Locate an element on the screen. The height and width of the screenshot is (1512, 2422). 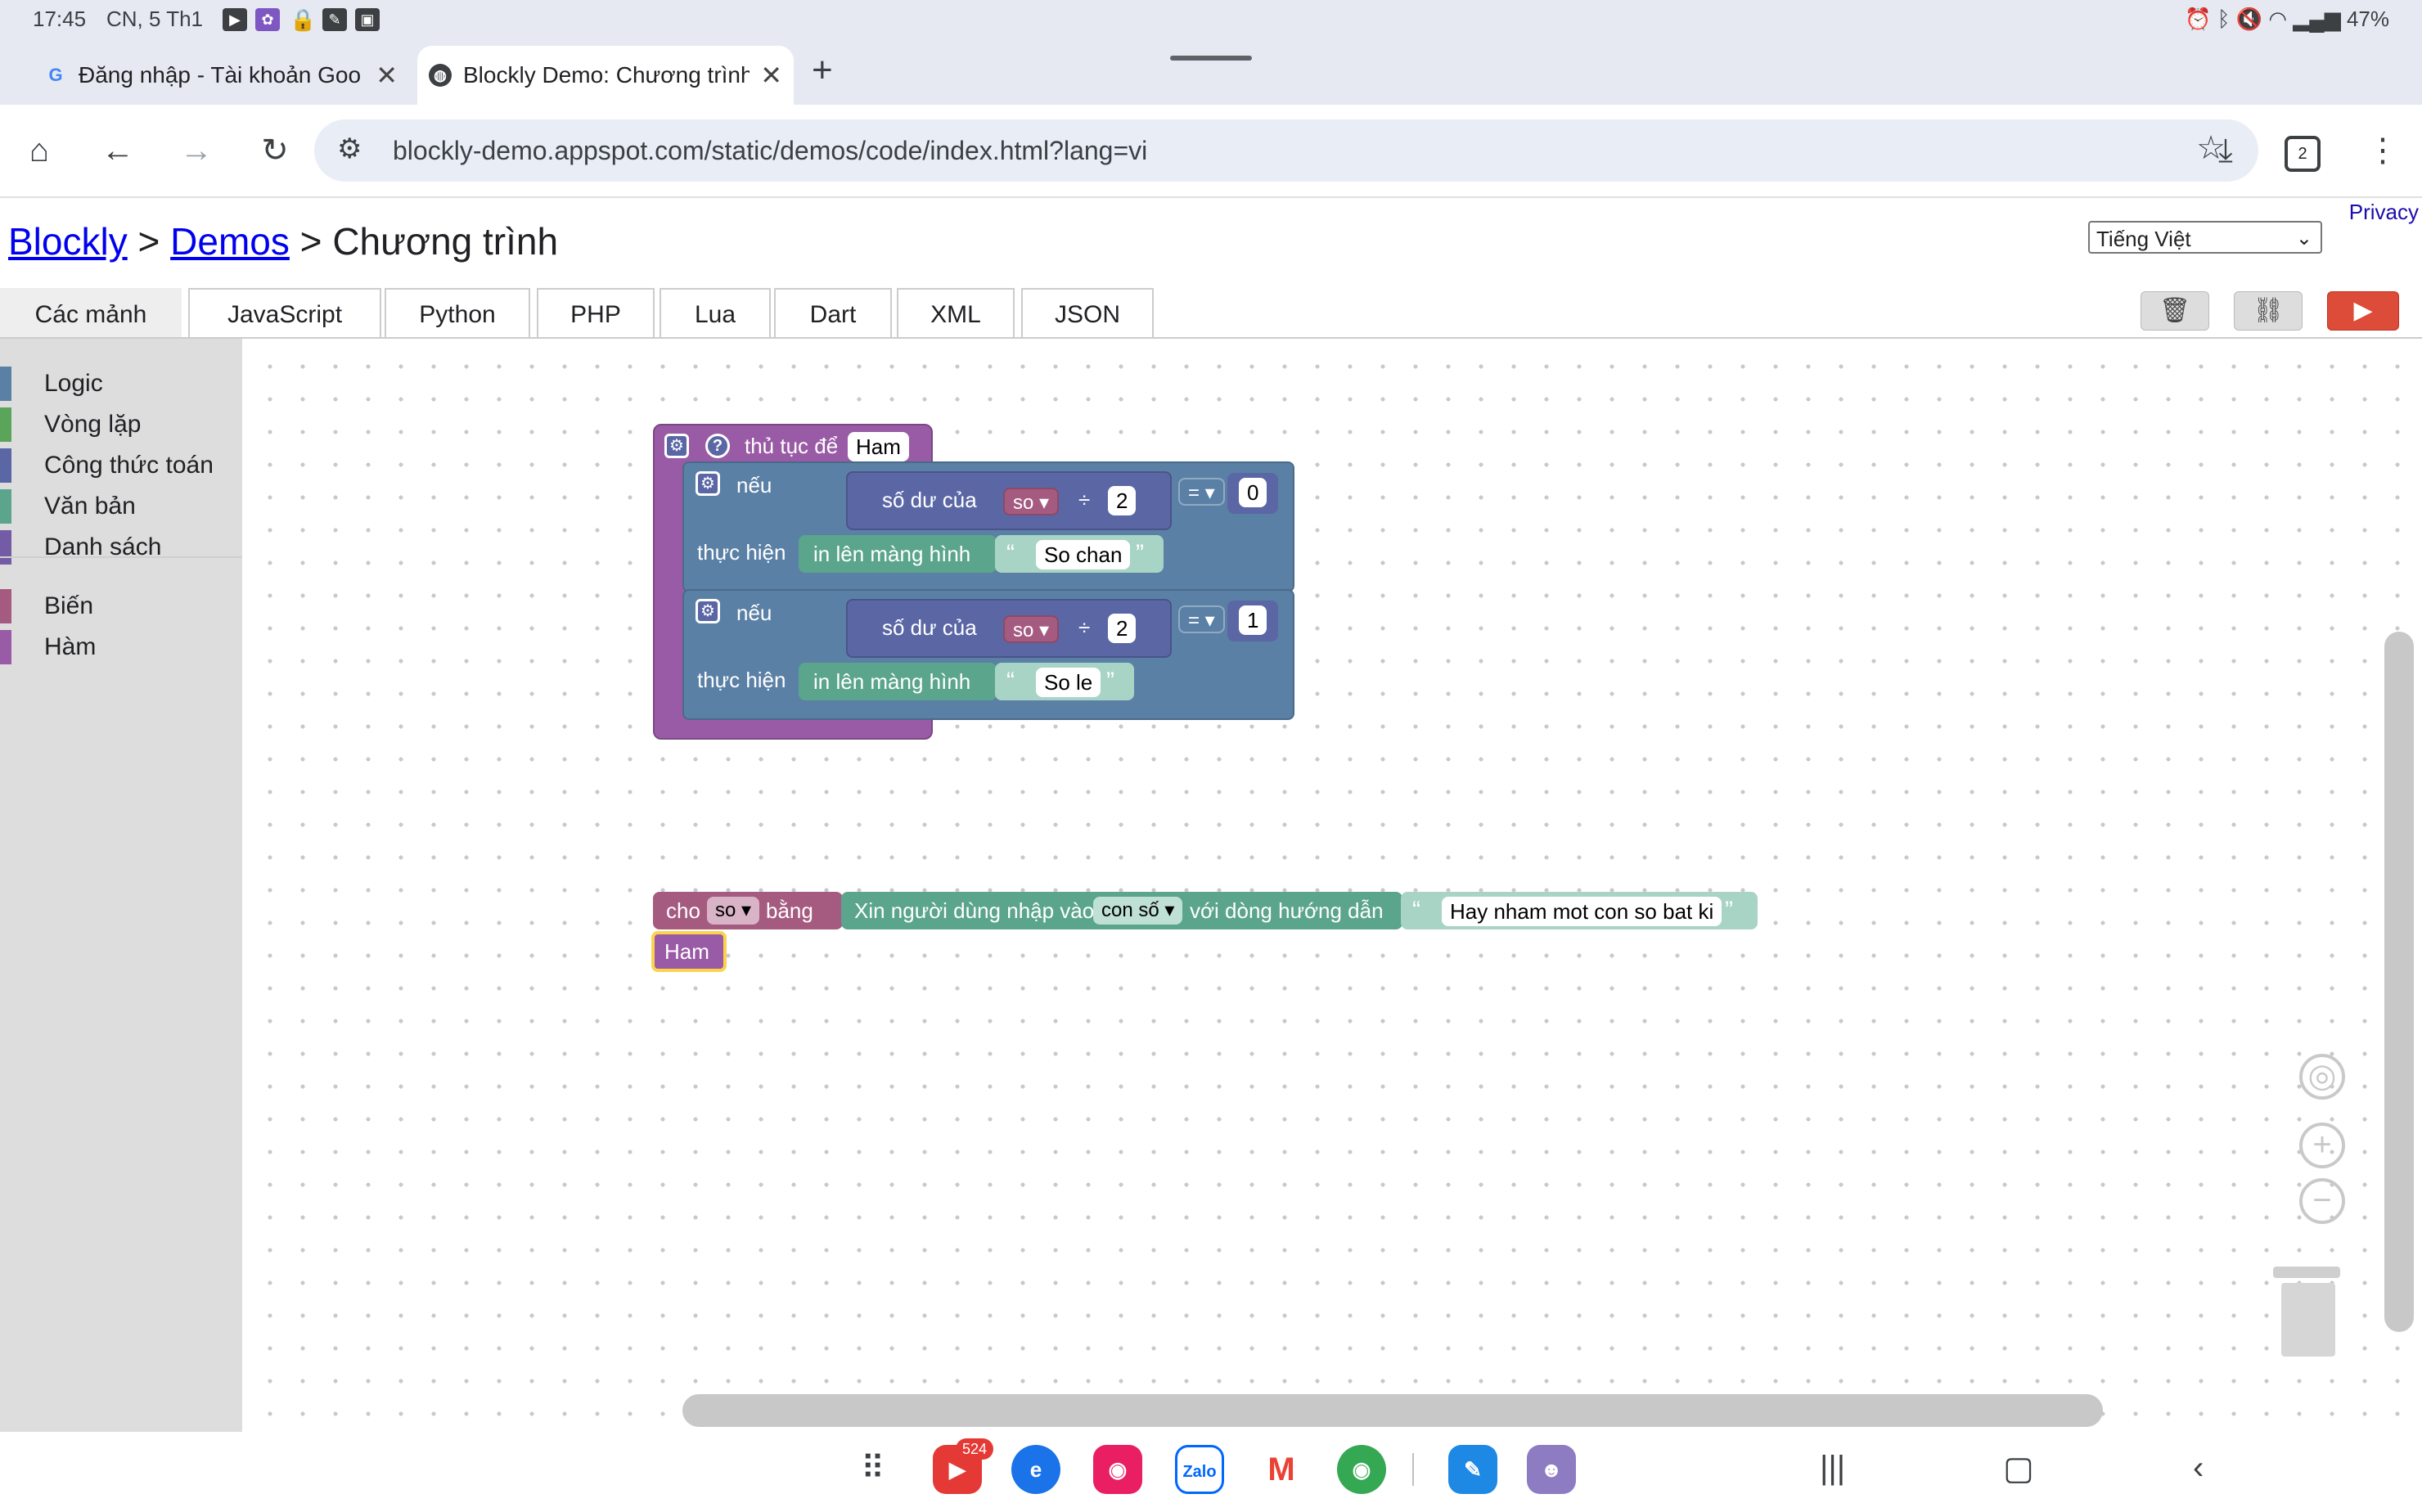
print-label: in lên màng hình is located at coordinates (892, 554).